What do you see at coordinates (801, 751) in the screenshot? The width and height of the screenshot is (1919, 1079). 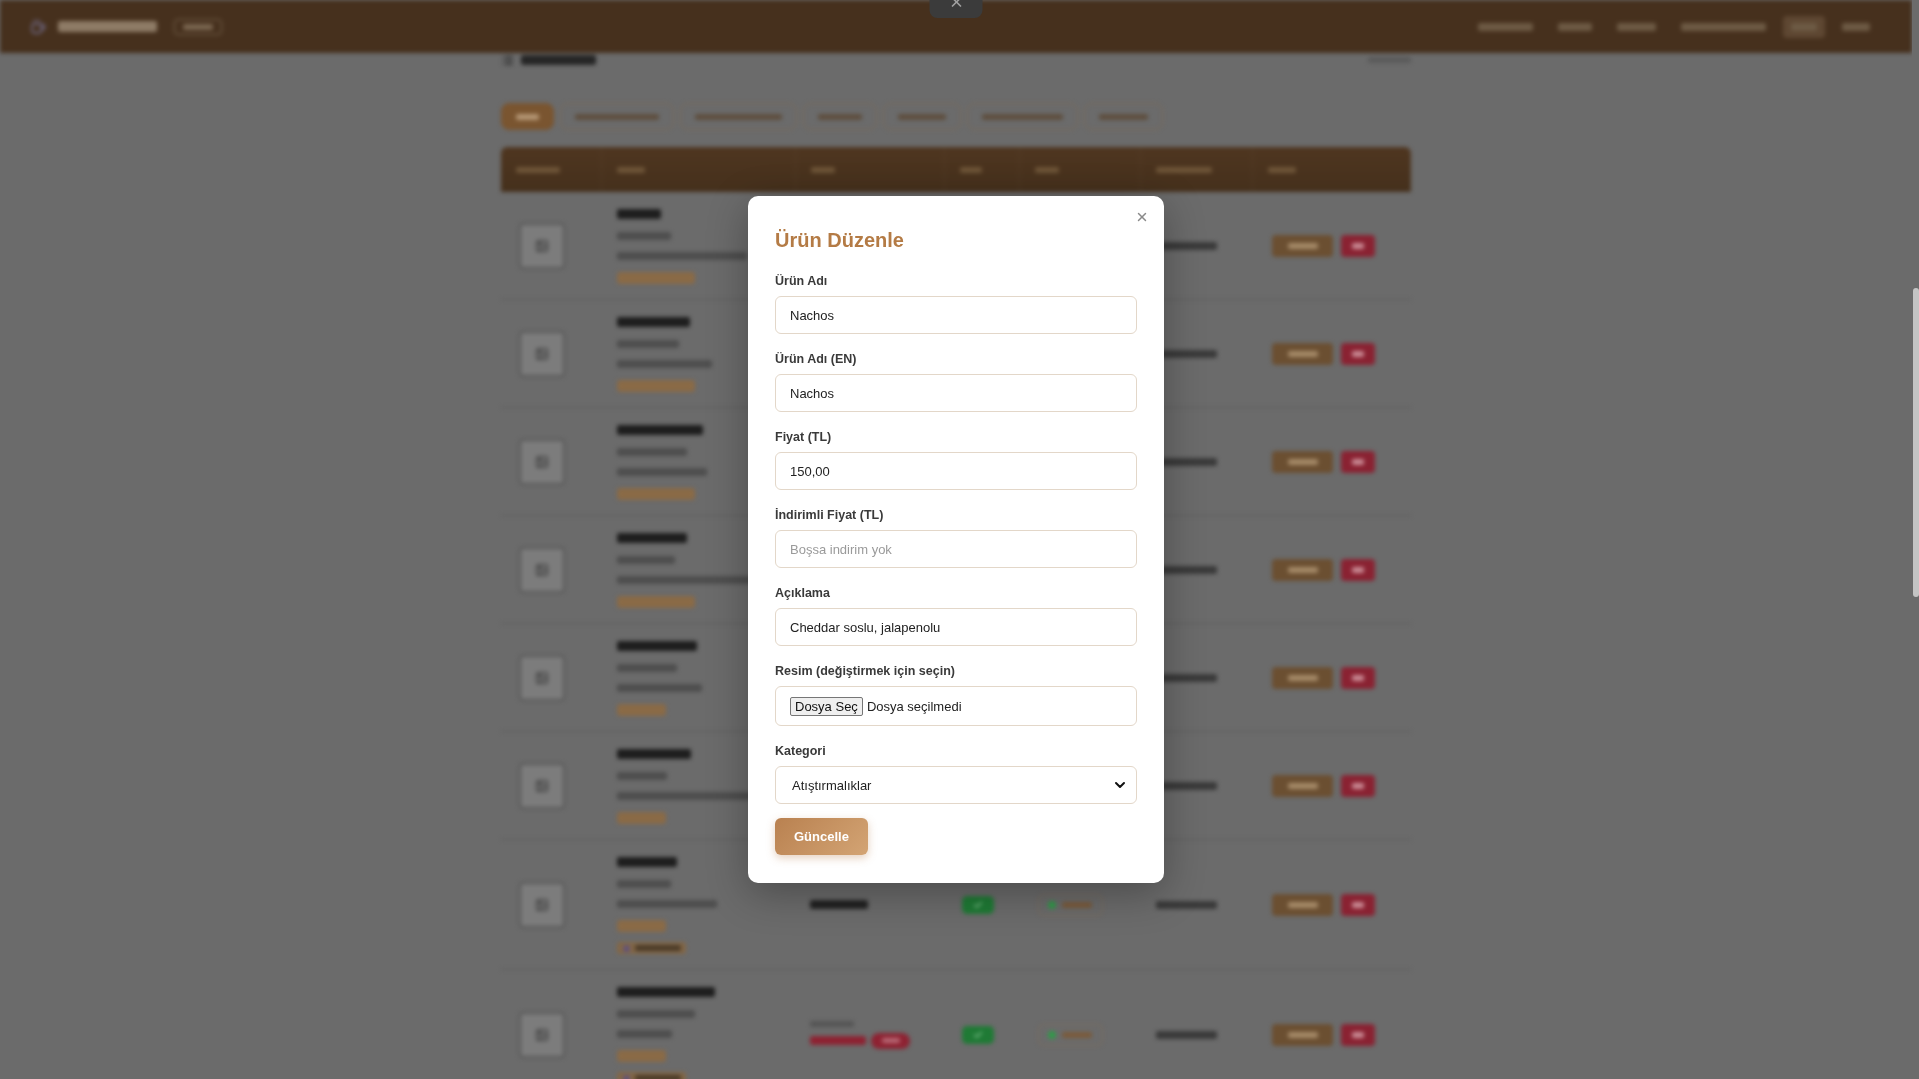 I see `field-label: Kategori` at bounding box center [801, 751].